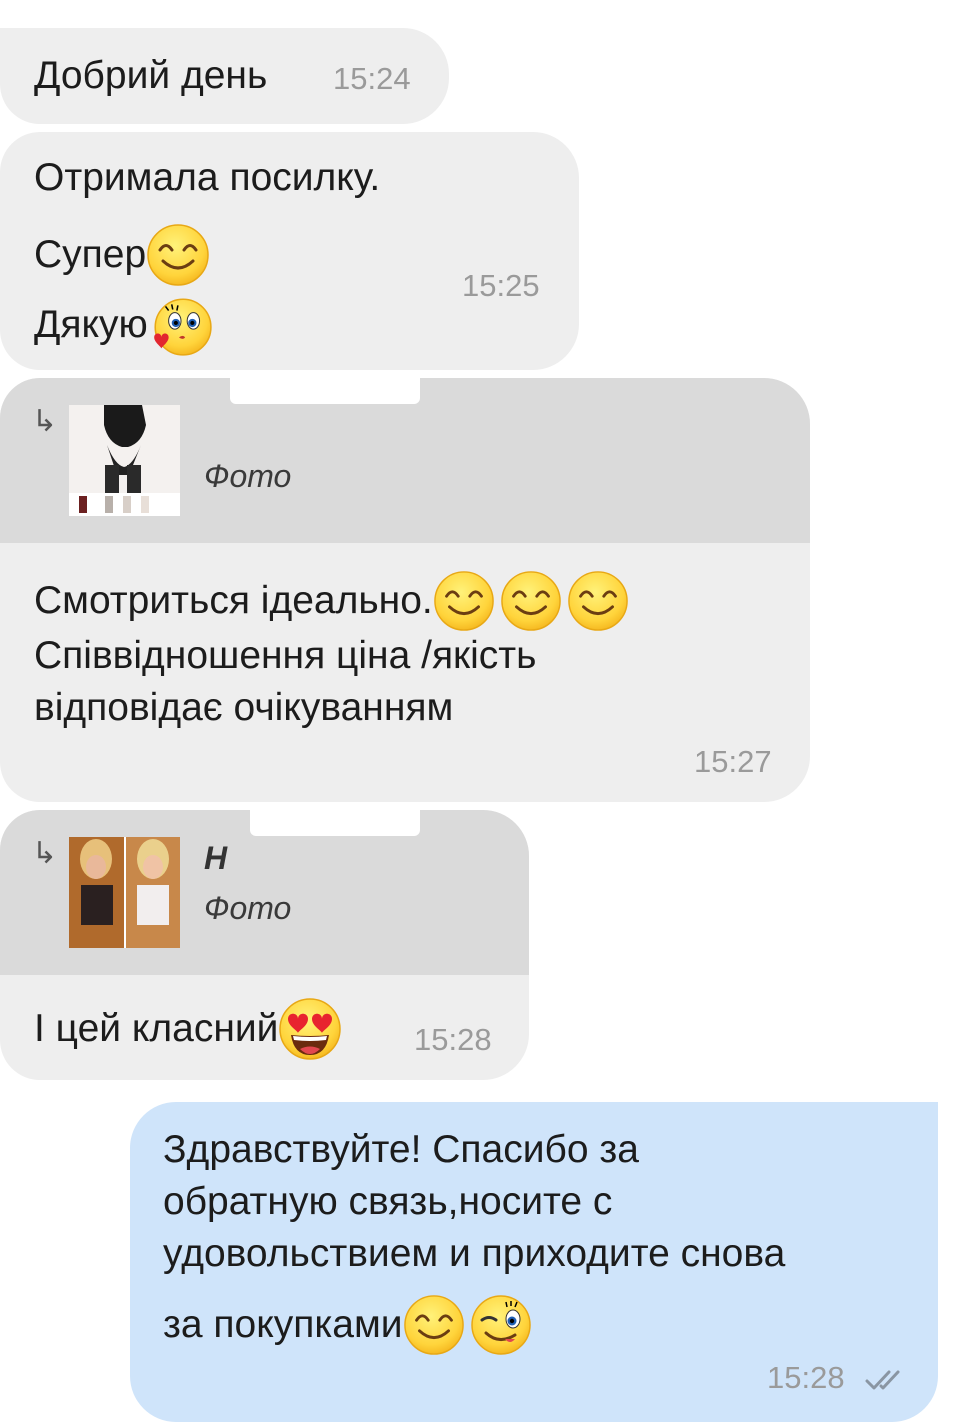  What do you see at coordinates (264, 945) in the screenshot?
I see `message-bubble-4: ↳ Н Фото І цей класний 15:28` at bounding box center [264, 945].